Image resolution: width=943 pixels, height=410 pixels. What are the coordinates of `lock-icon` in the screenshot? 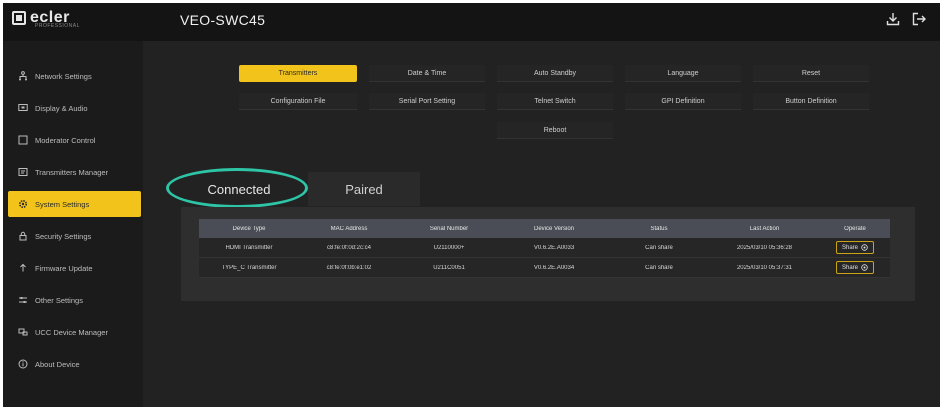 It's located at (23, 236).